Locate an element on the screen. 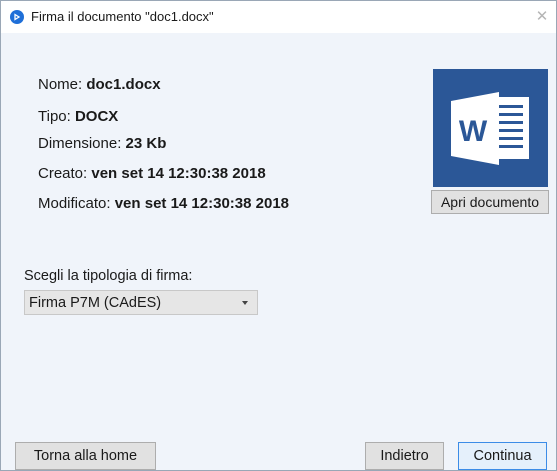 The height and width of the screenshot is (471, 557). file-size-row: Dimensione: 23 Kb is located at coordinates (102, 143).